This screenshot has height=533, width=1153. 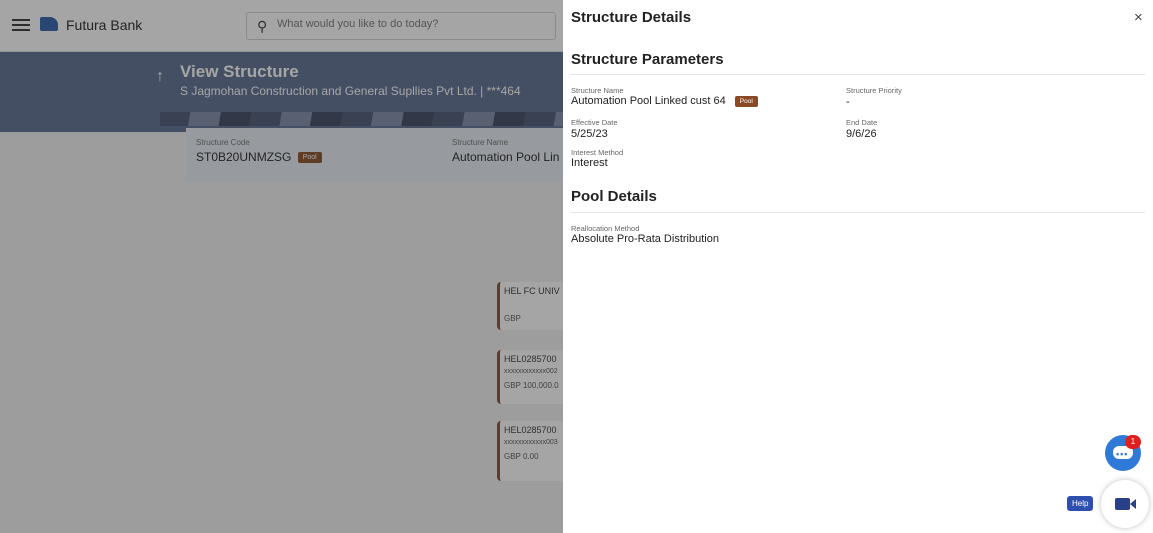 What do you see at coordinates (1080, 503) in the screenshot?
I see `help-label: Help` at bounding box center [1080, 503].